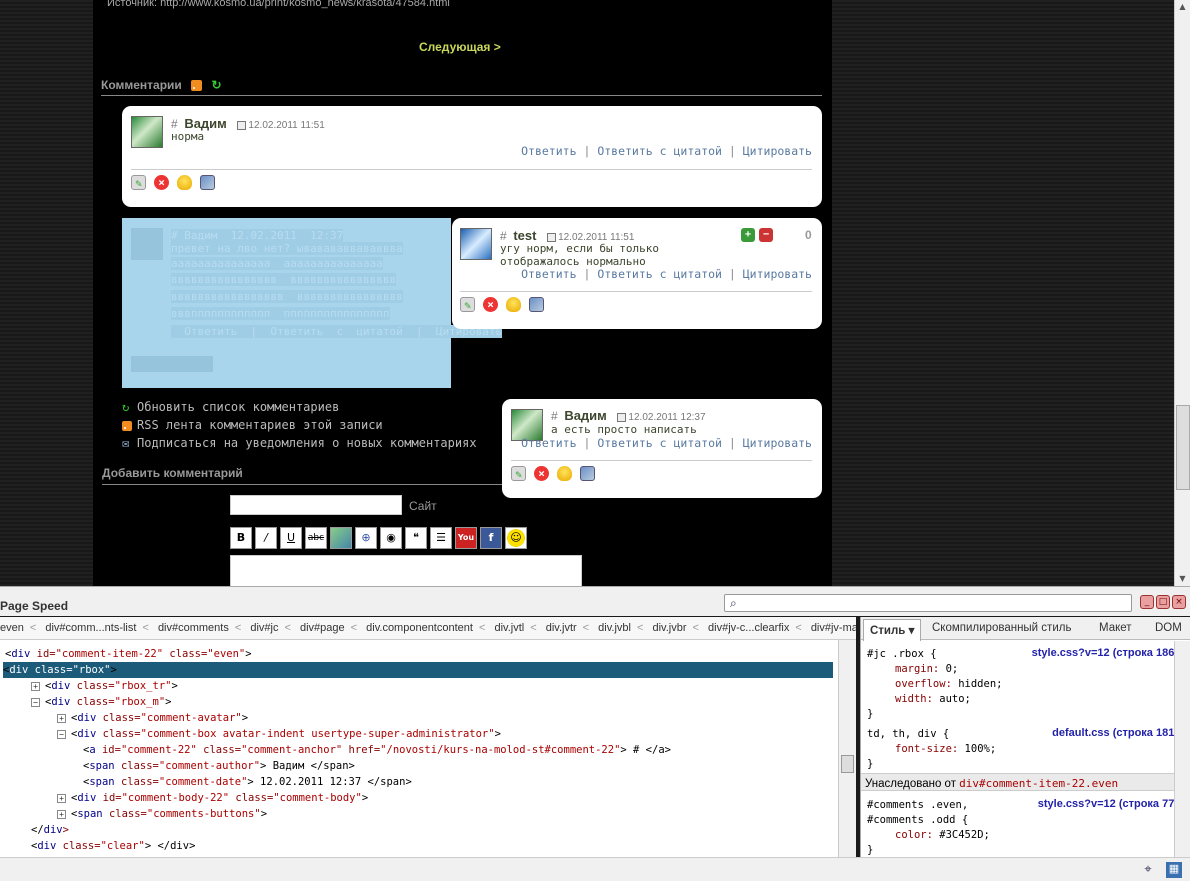 This screenshot has height=881, width=1190. Describe the element at coordinates (748, 625) in the screenshot. I see `breadcrumb-item: div#jv-c...clearfix` at that location.